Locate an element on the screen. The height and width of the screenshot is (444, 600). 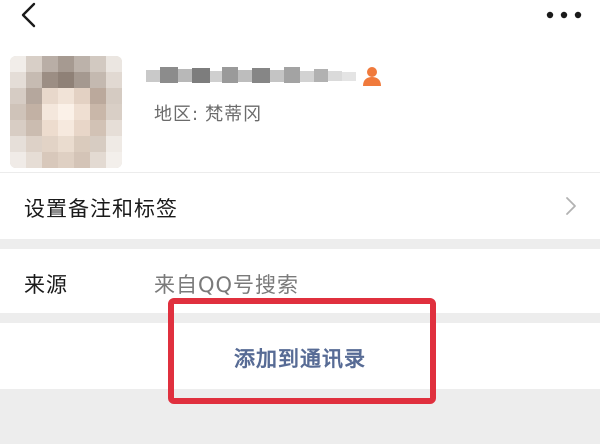
avatar is located at coordinates (66, 112).